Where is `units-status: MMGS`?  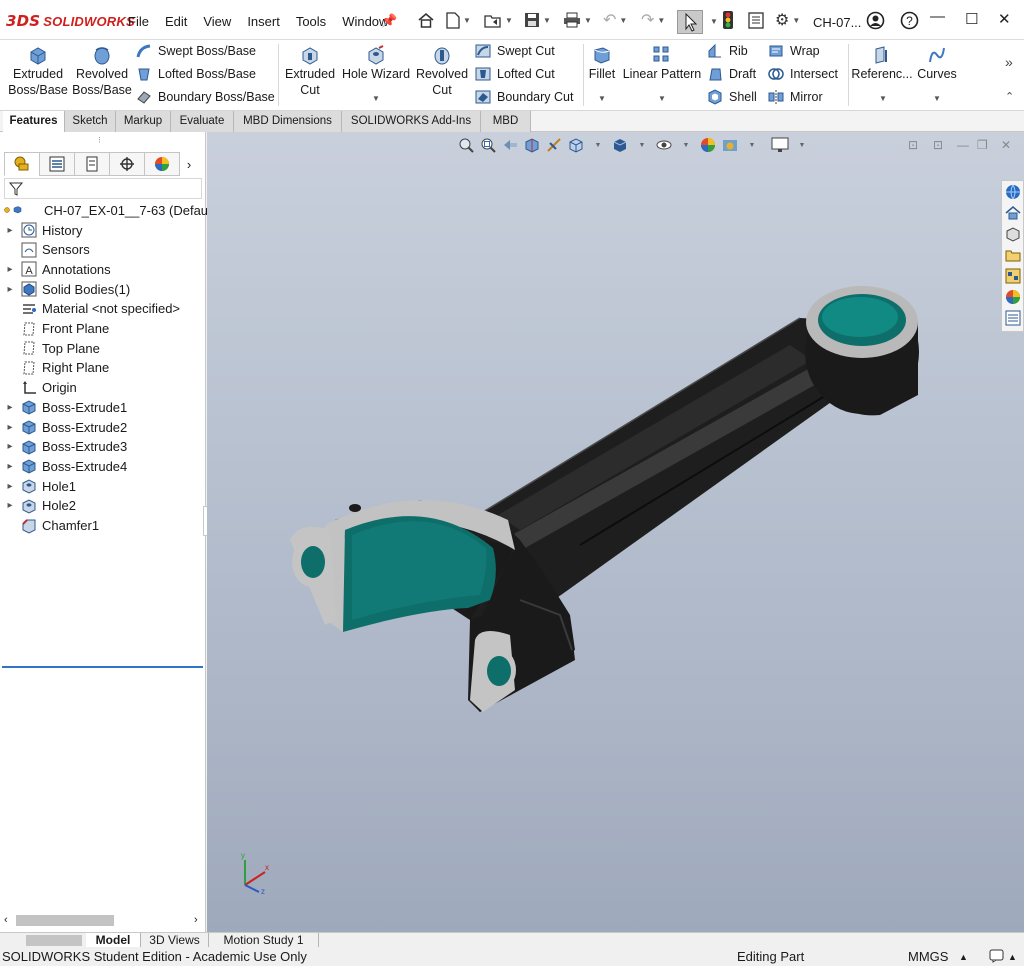
units-status: MMGS is located at coordinates (928, 956).